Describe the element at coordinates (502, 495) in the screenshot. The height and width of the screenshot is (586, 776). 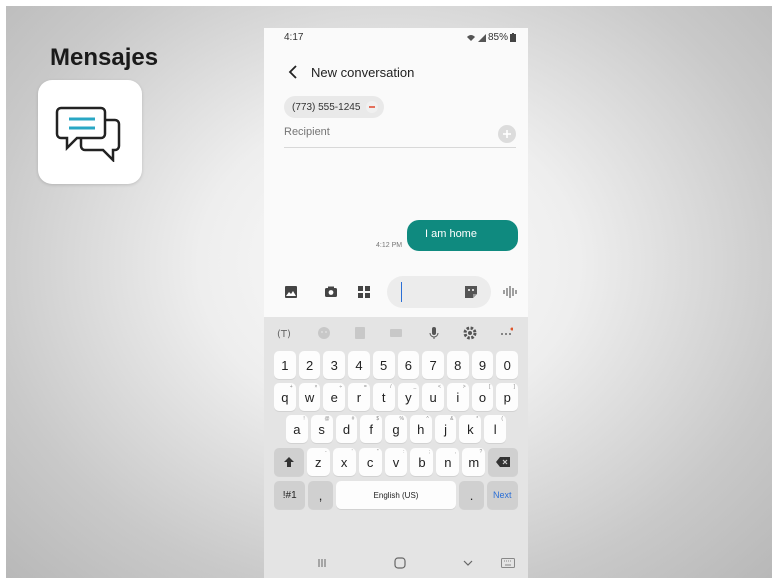
I see `next-key: Next` at that location.